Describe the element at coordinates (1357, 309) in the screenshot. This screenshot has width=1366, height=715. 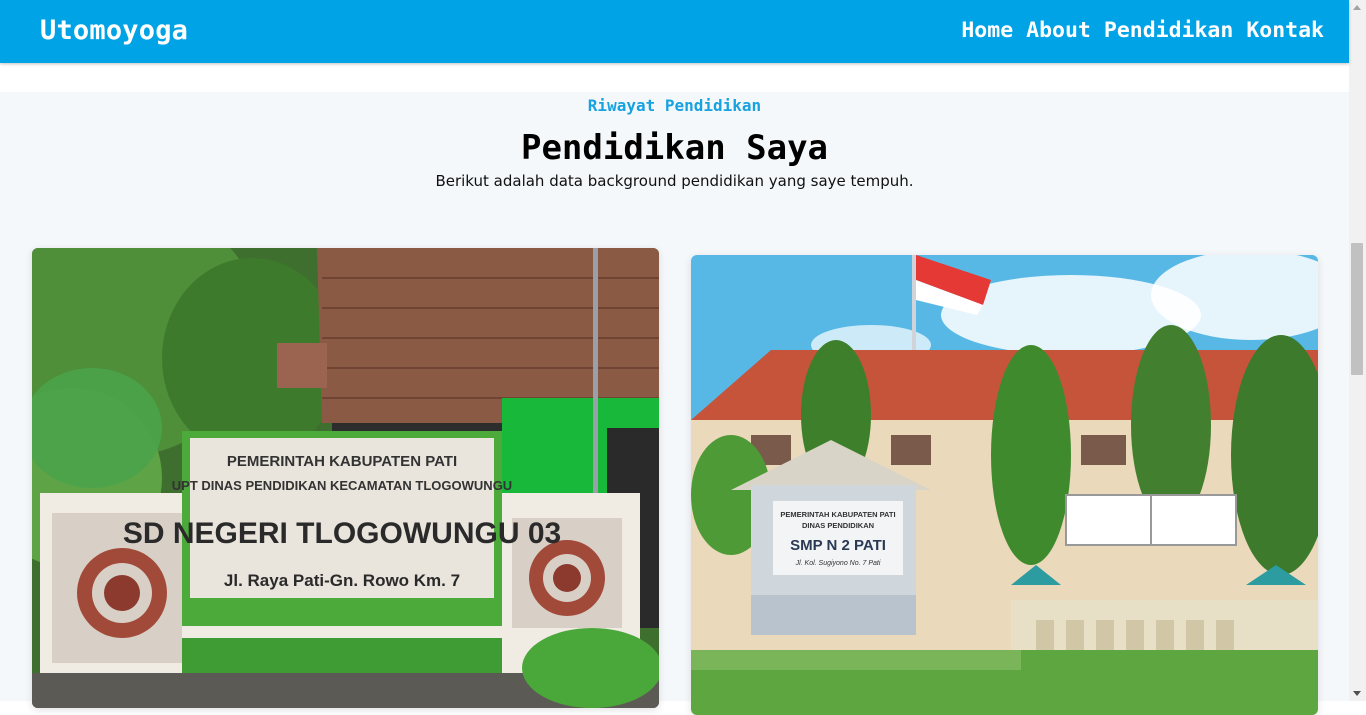
I see `scroll-thumb` at that location.